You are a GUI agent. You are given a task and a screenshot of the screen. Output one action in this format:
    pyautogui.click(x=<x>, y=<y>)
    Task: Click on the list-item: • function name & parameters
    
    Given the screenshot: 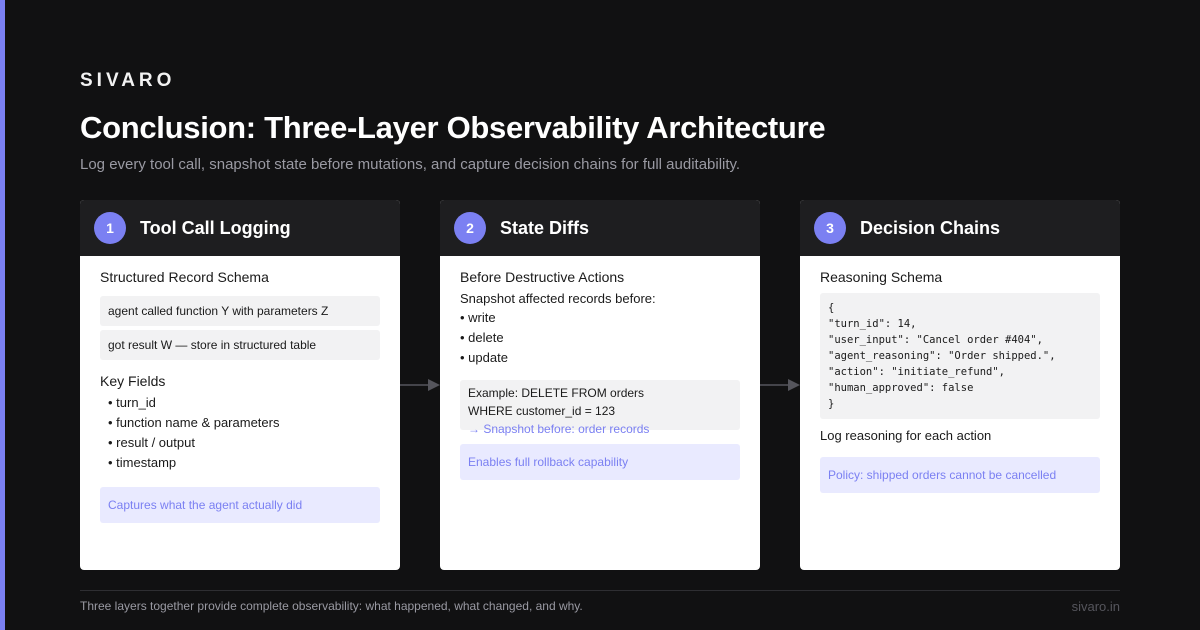 What is the action you would take?
    pyautogui.click(x=194, y=422)
    